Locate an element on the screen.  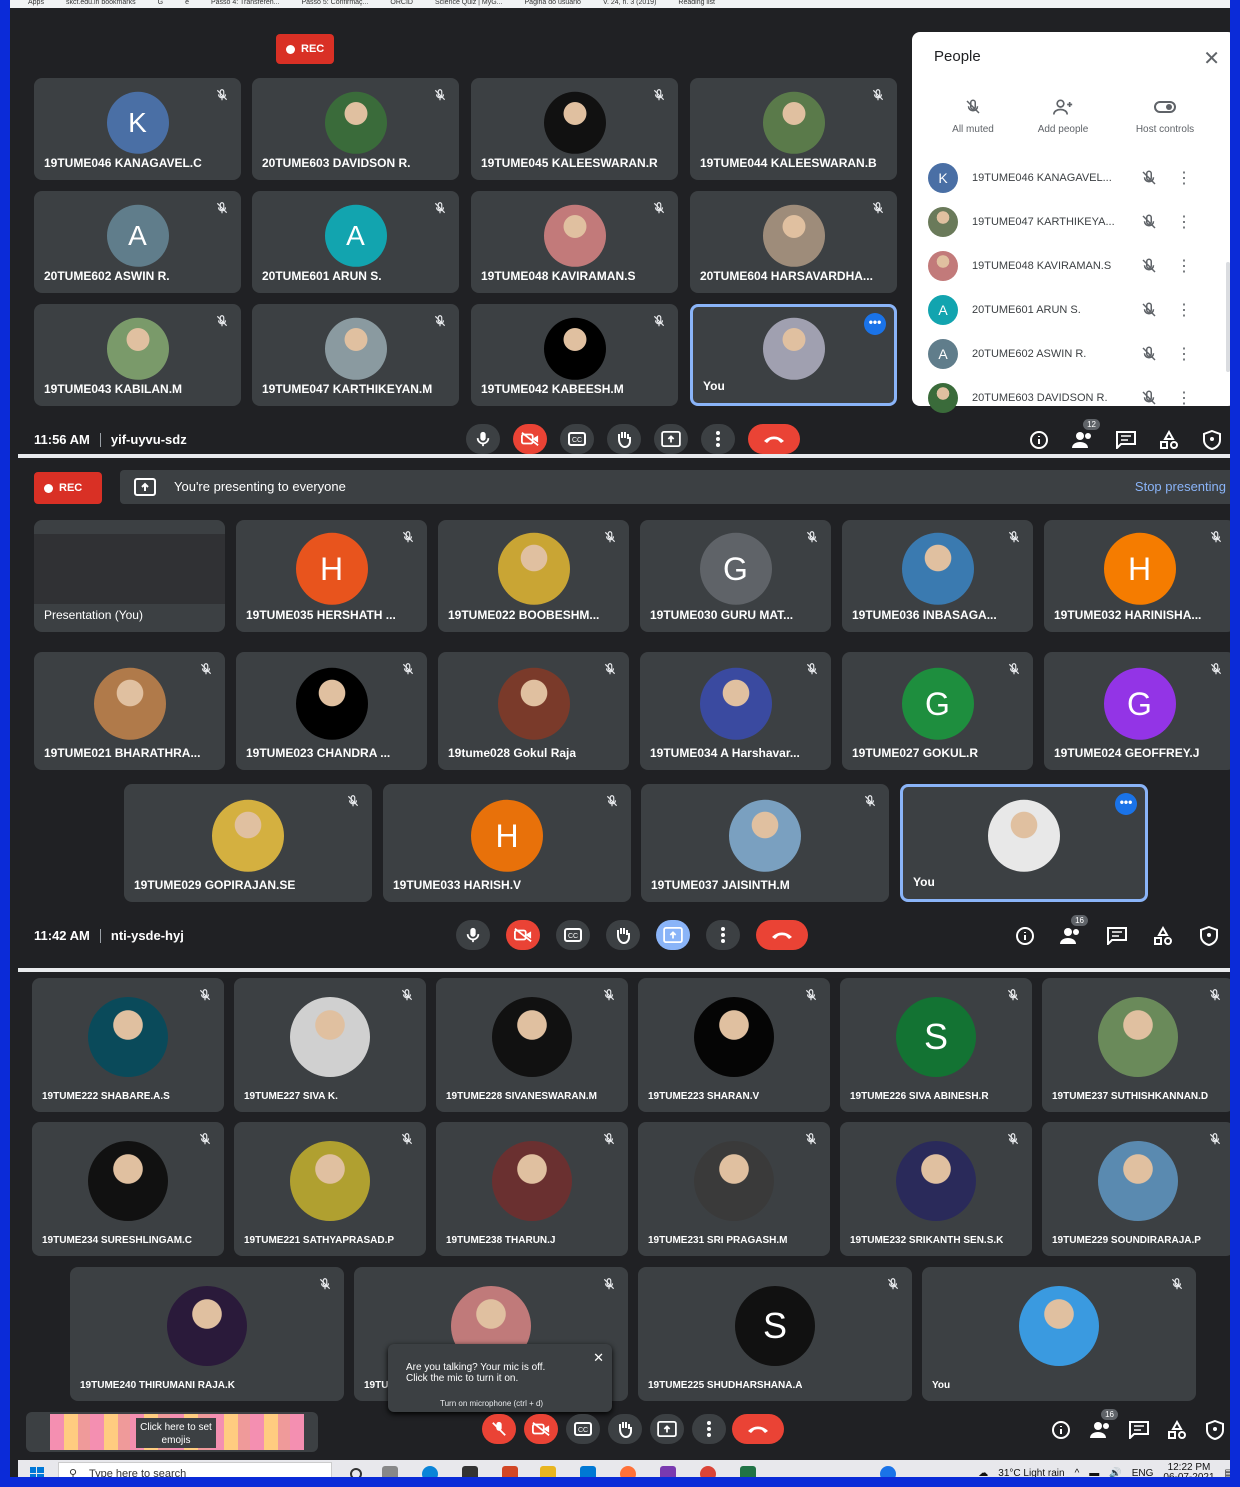
participant-tile: 20TUME603 DAVIDSON R. is located at coordinates (355, 129).